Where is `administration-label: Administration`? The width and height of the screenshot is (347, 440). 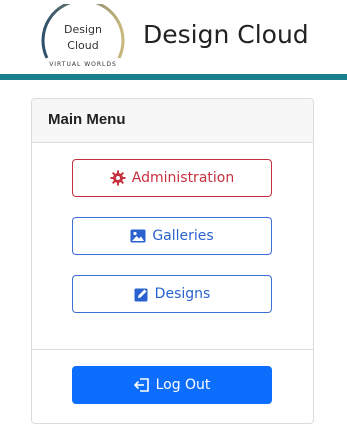 administration-label: Administration is located at coordinates (183, 178).